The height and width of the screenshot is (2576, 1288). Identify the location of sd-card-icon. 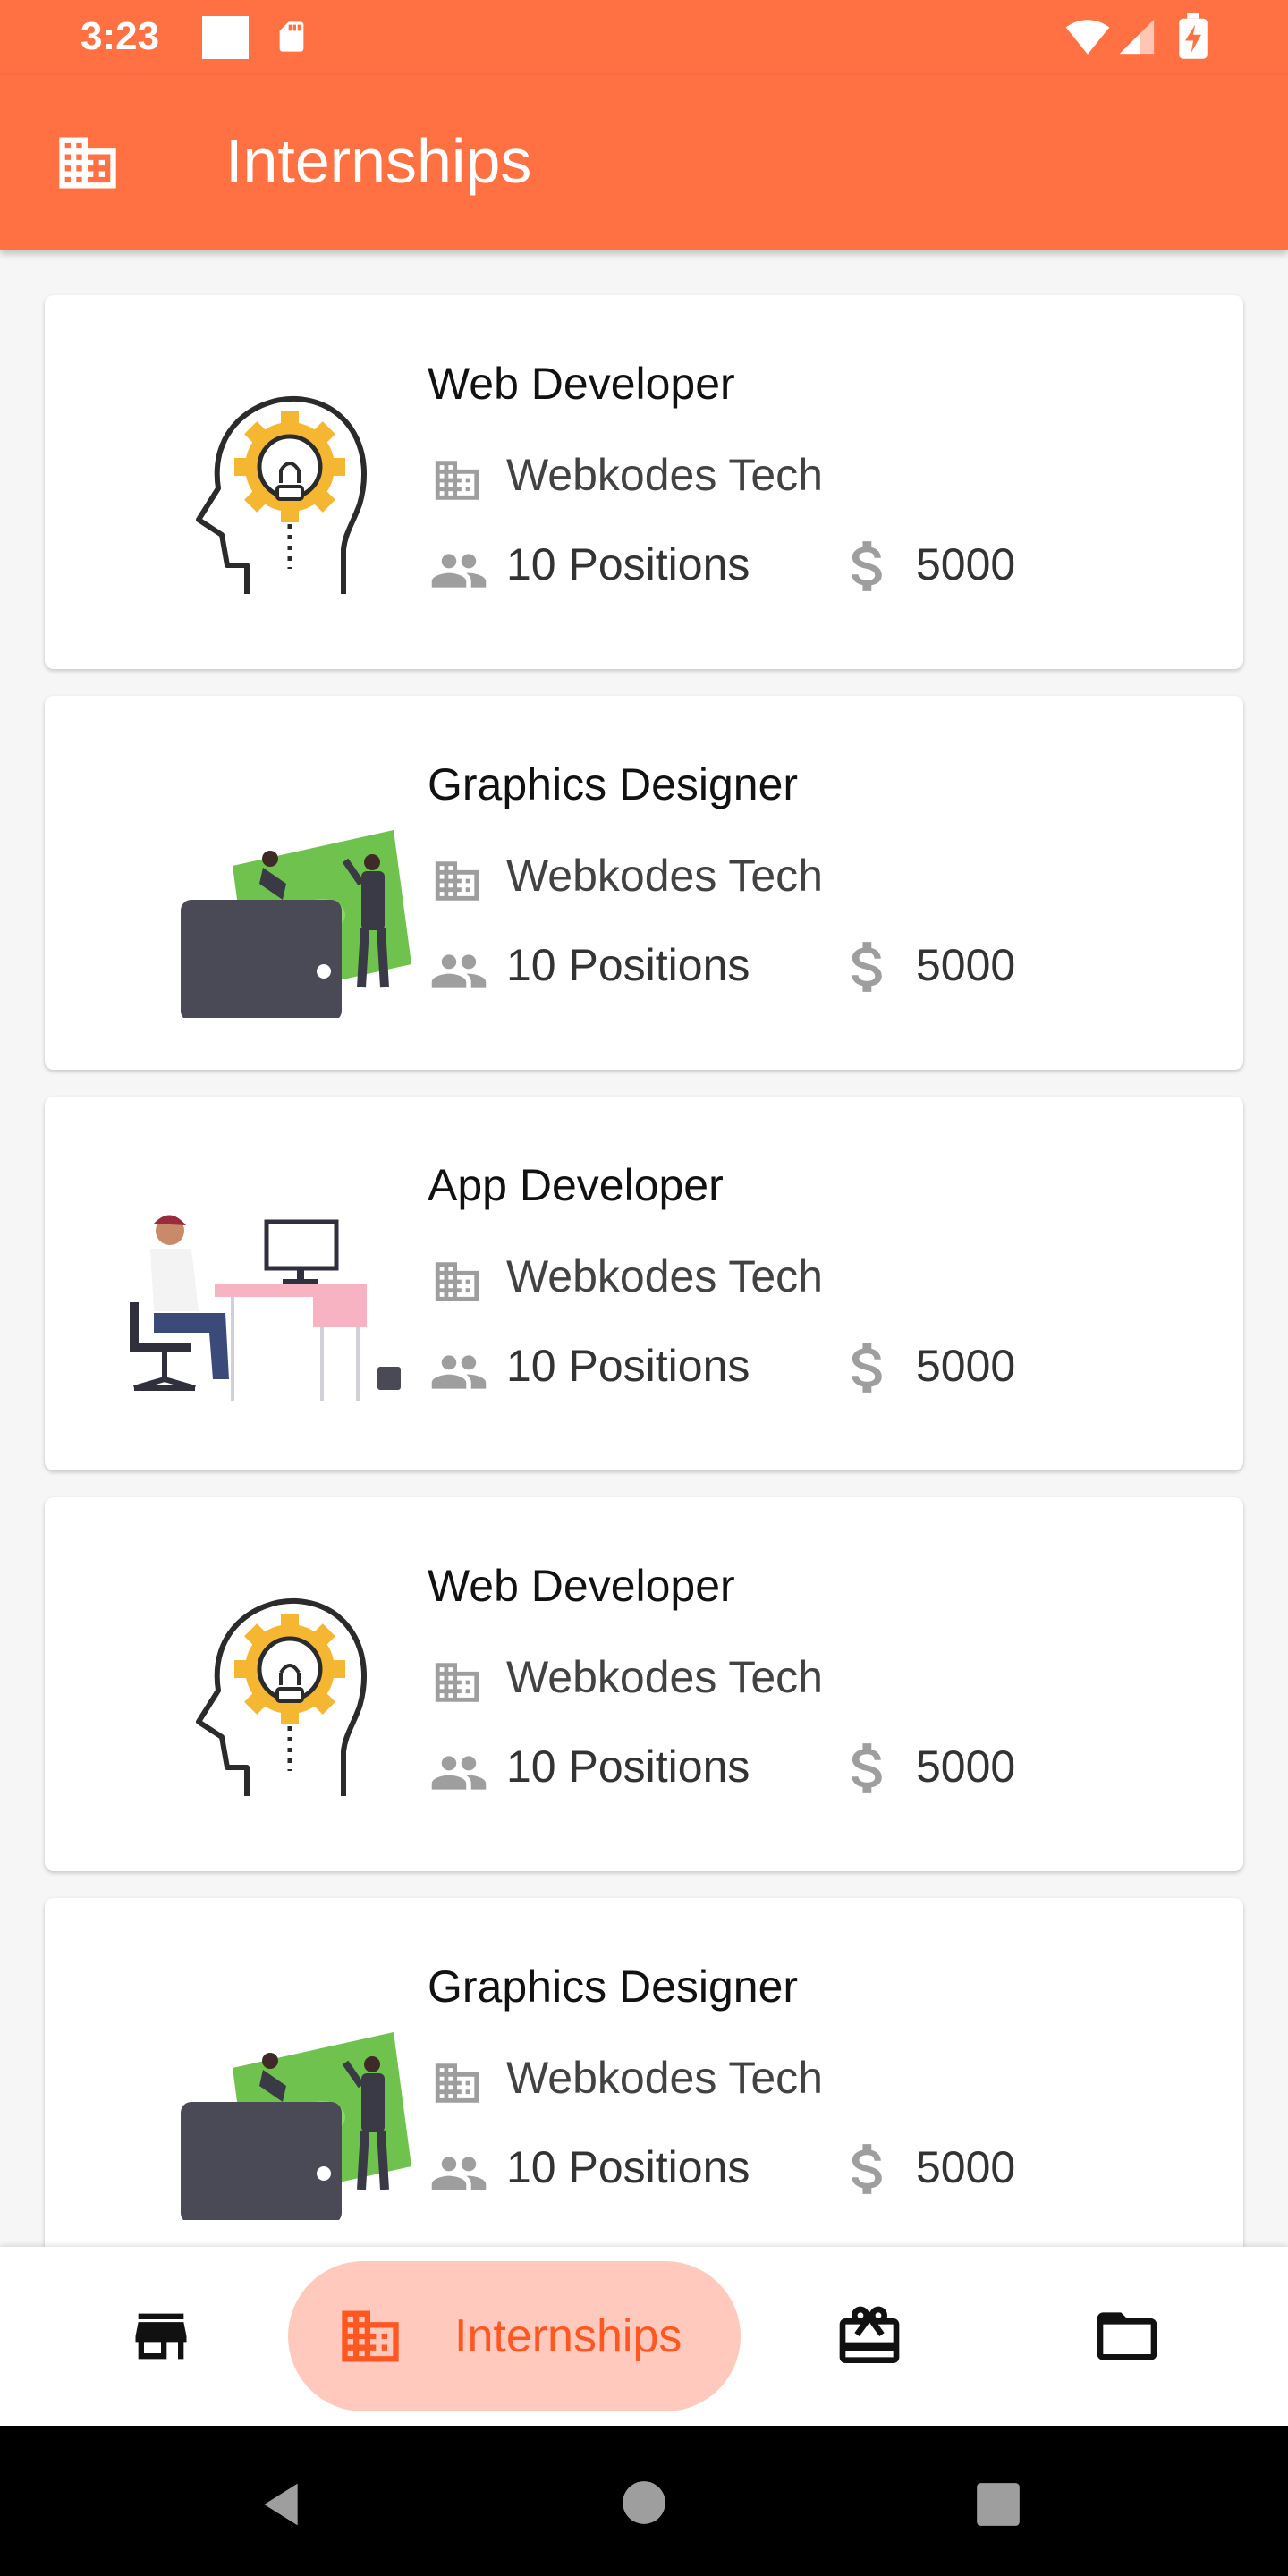
(291, 36).